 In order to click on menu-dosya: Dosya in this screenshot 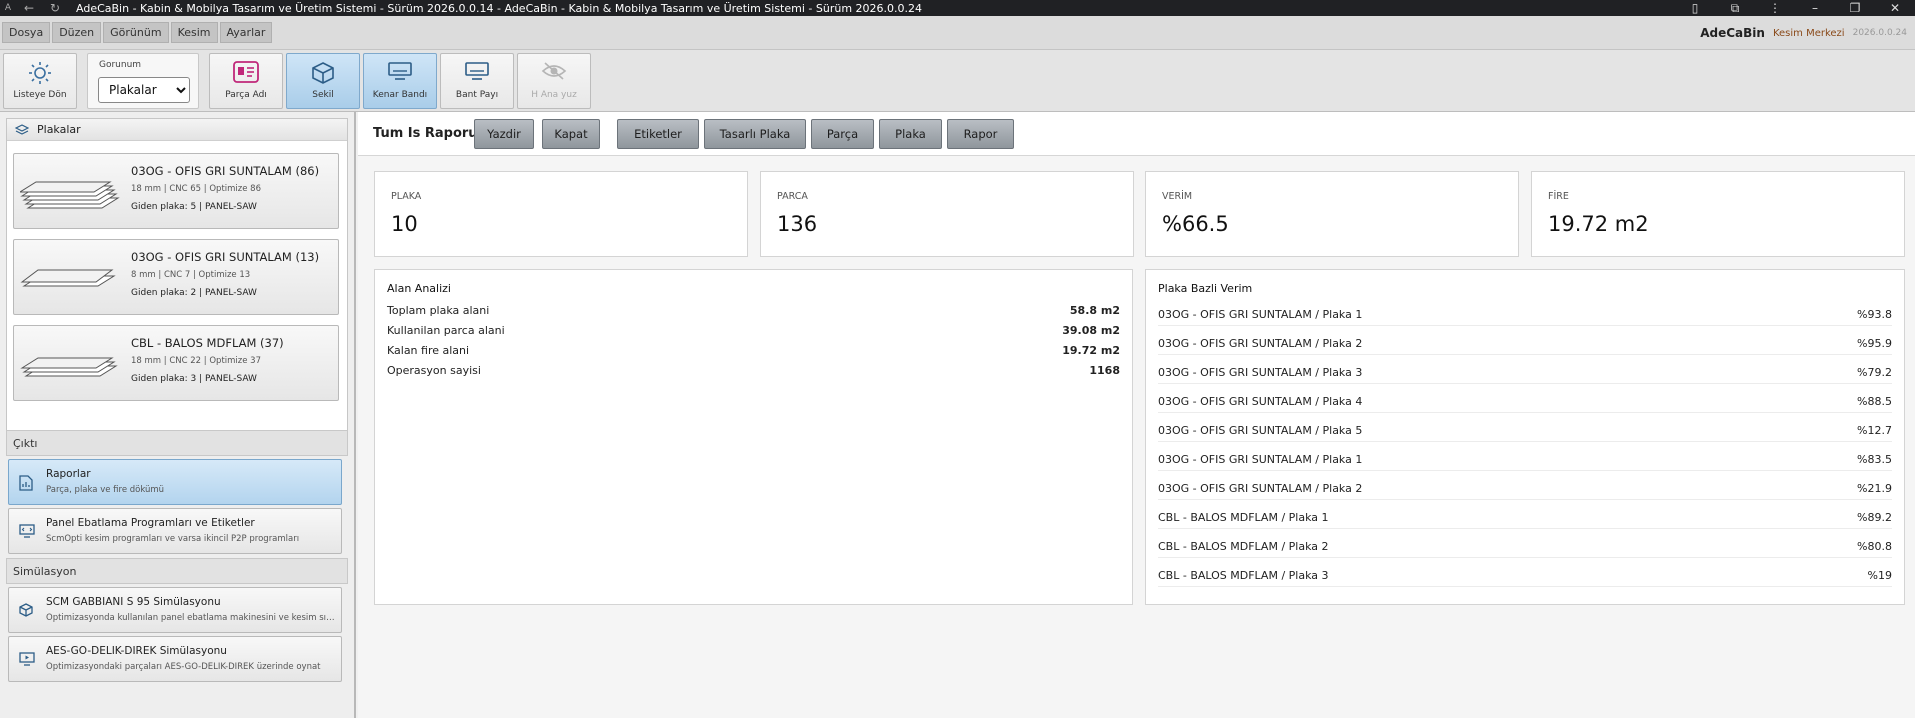, I will do `click(26, 32)`.